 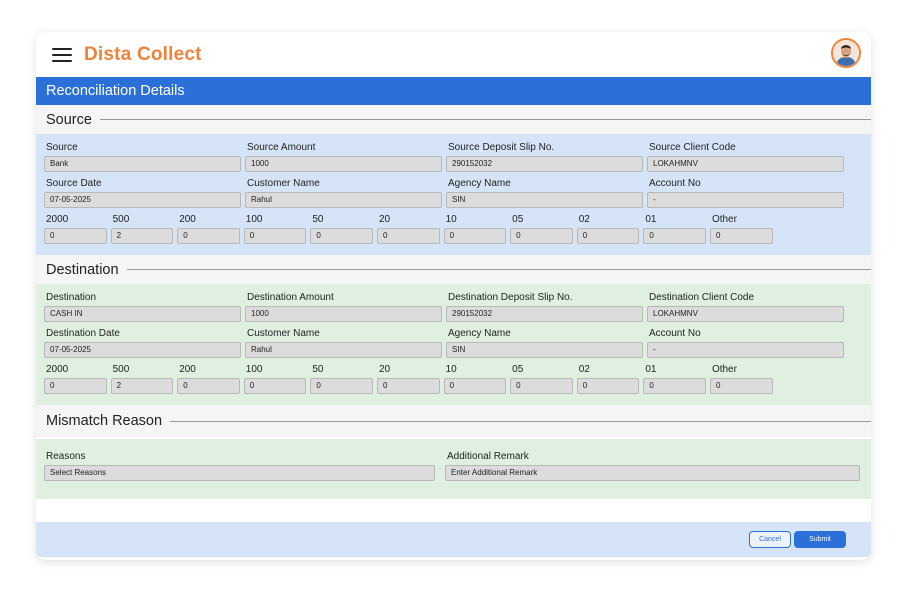 I want to click on denom-label: 05, so click(x=518, y=219).